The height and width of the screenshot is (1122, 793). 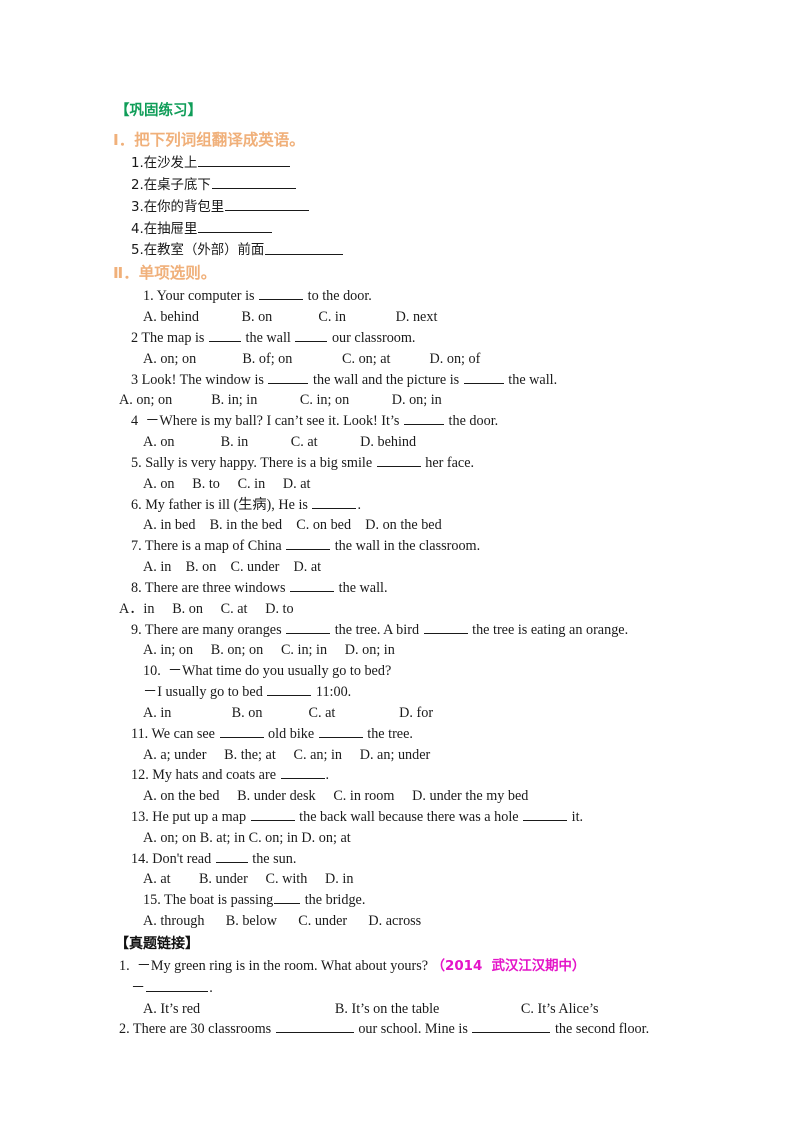 I want to click on section-1-heading: Ⅰ．把下列词组翻译成英语。, so click(x=209, y=140).